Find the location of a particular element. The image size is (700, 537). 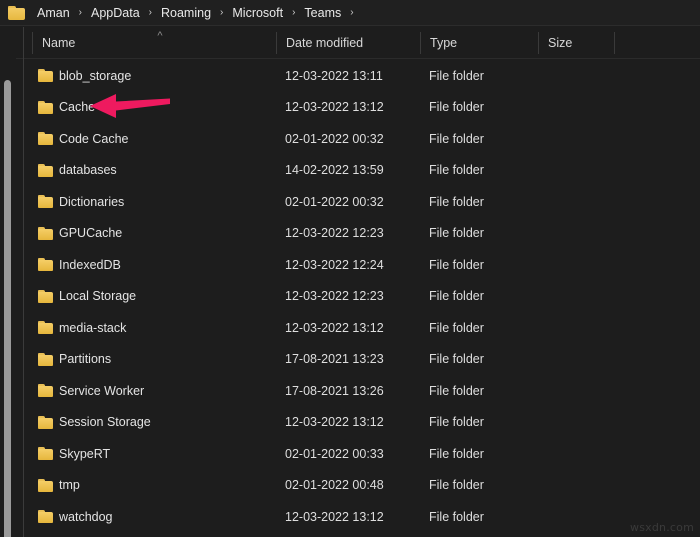

breadcrumb-item-teams: Teams is located at coordinates (322, 13).